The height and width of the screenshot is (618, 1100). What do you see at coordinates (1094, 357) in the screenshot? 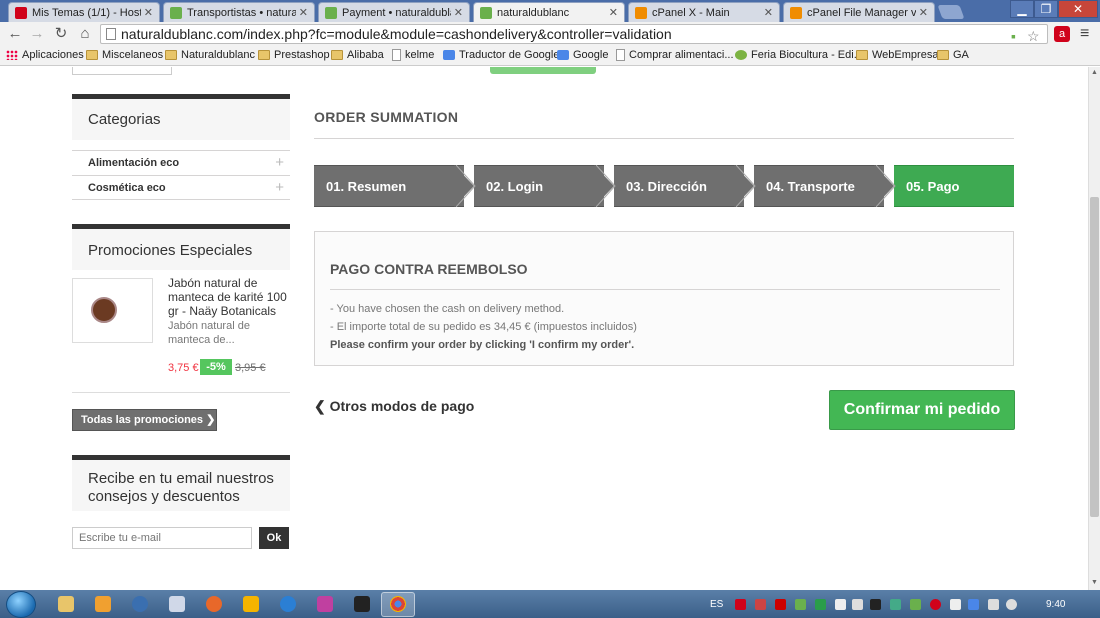
I see `scroll-thumb` at bounding box center [1094, 357].